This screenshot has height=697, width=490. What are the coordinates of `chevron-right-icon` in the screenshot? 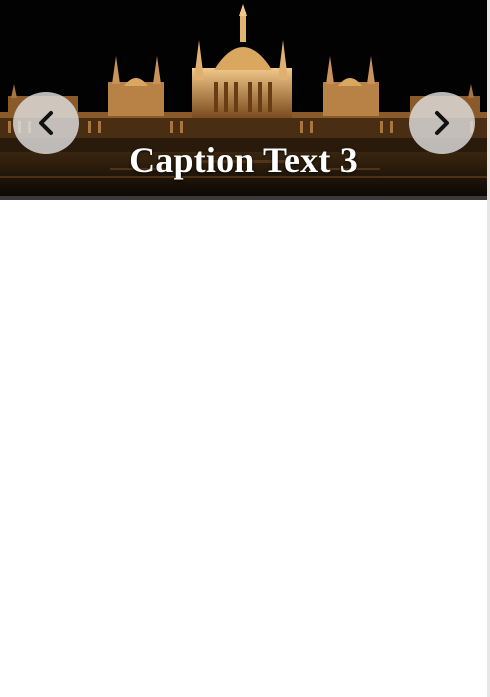 It's located at (442, 123).